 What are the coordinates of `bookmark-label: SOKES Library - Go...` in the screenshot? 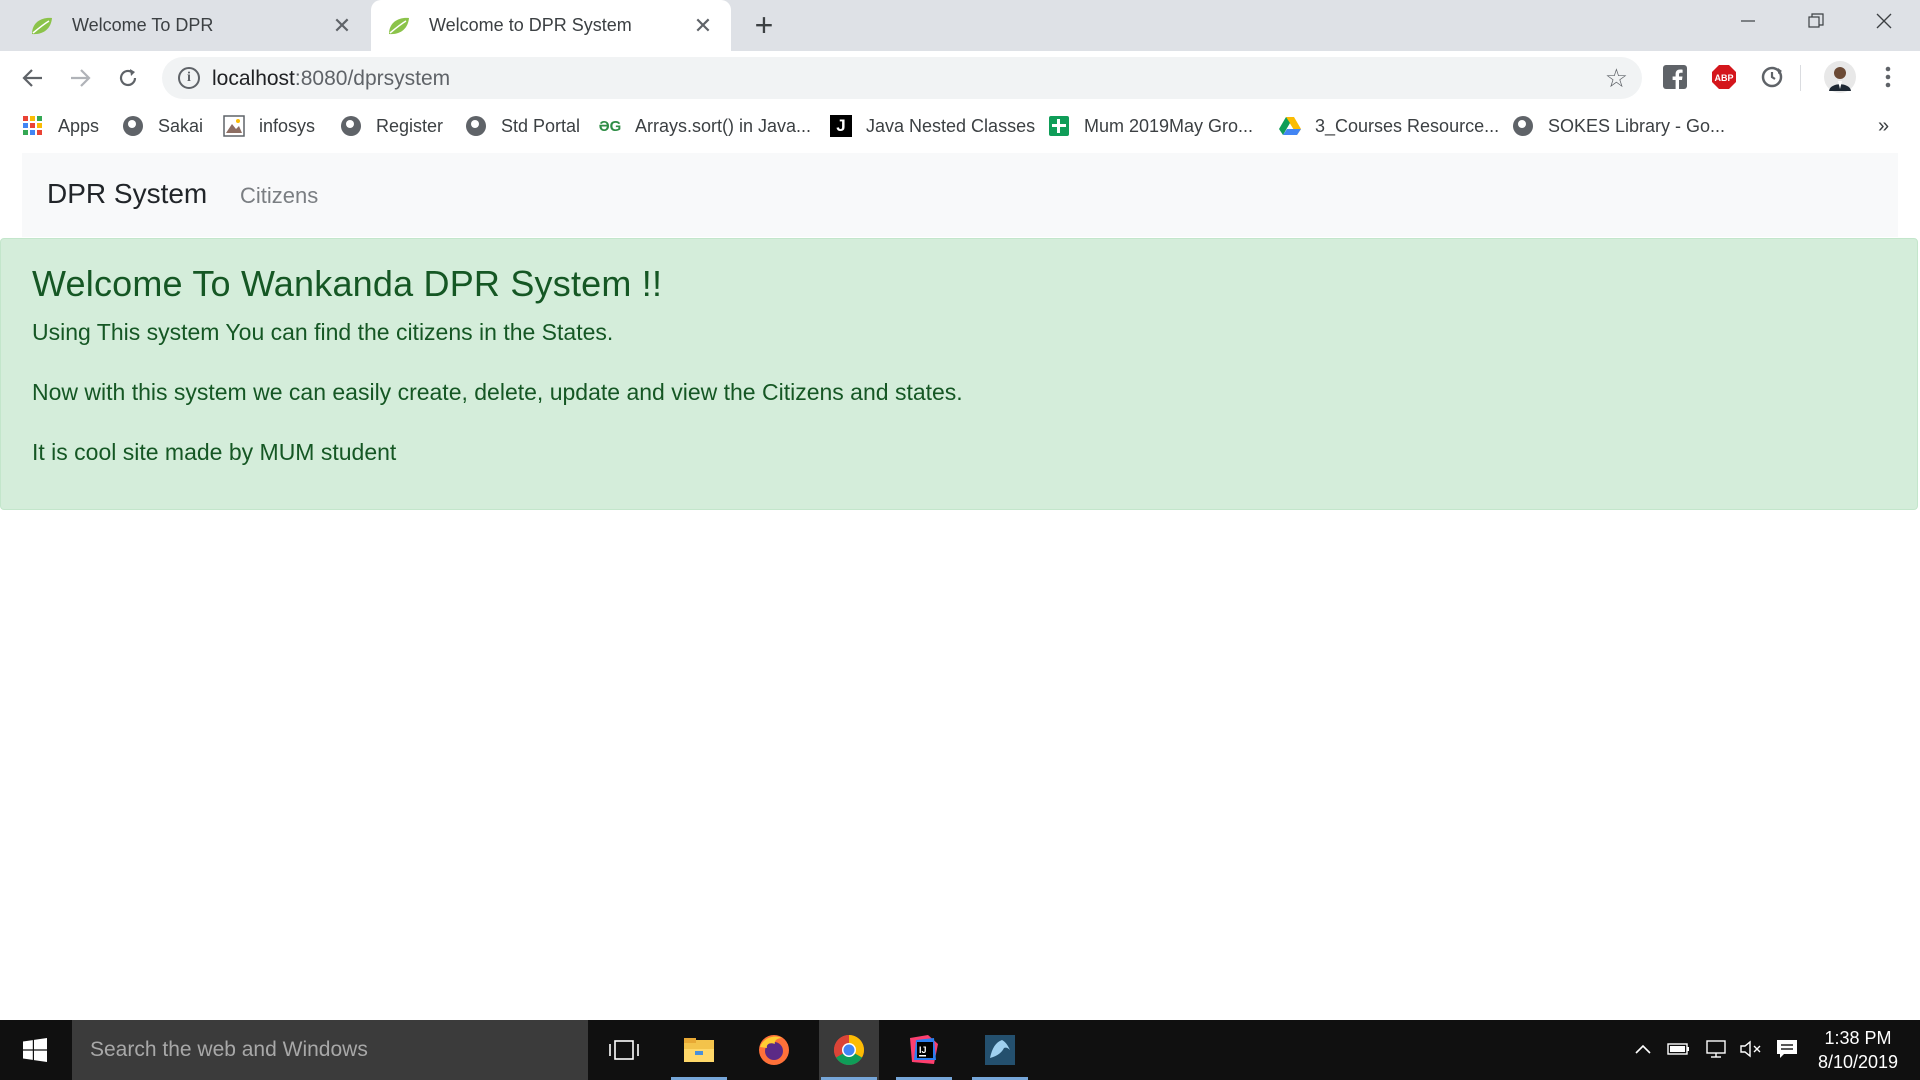 It's located at (1637, 125).